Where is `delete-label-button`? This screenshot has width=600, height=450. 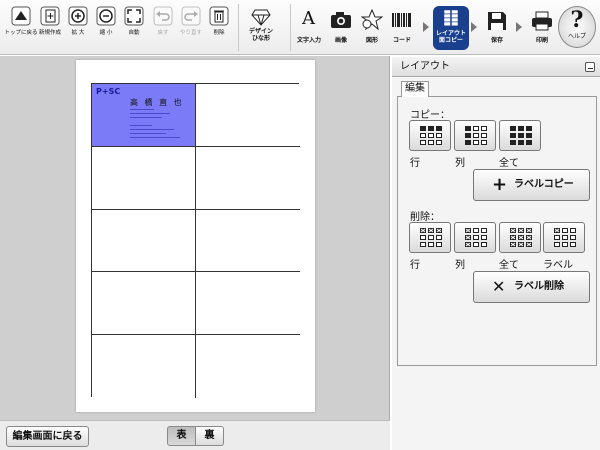
delete-label-button is located at coordinates (564, 237).